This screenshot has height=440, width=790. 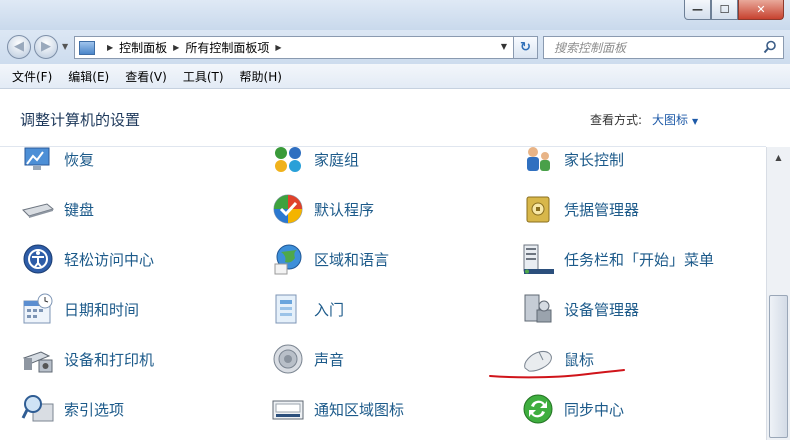 What do you see at coordinates (80, 120) in the screenshot?
I see `page-title: 调整计算机的设置` at bounding box center [80, 120].